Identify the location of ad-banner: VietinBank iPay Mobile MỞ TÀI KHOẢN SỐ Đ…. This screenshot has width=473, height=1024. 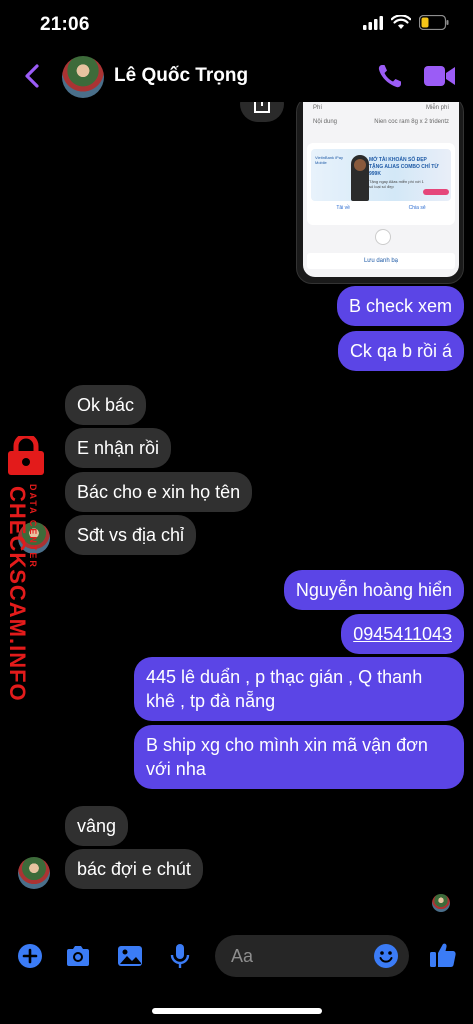
(381, 175).